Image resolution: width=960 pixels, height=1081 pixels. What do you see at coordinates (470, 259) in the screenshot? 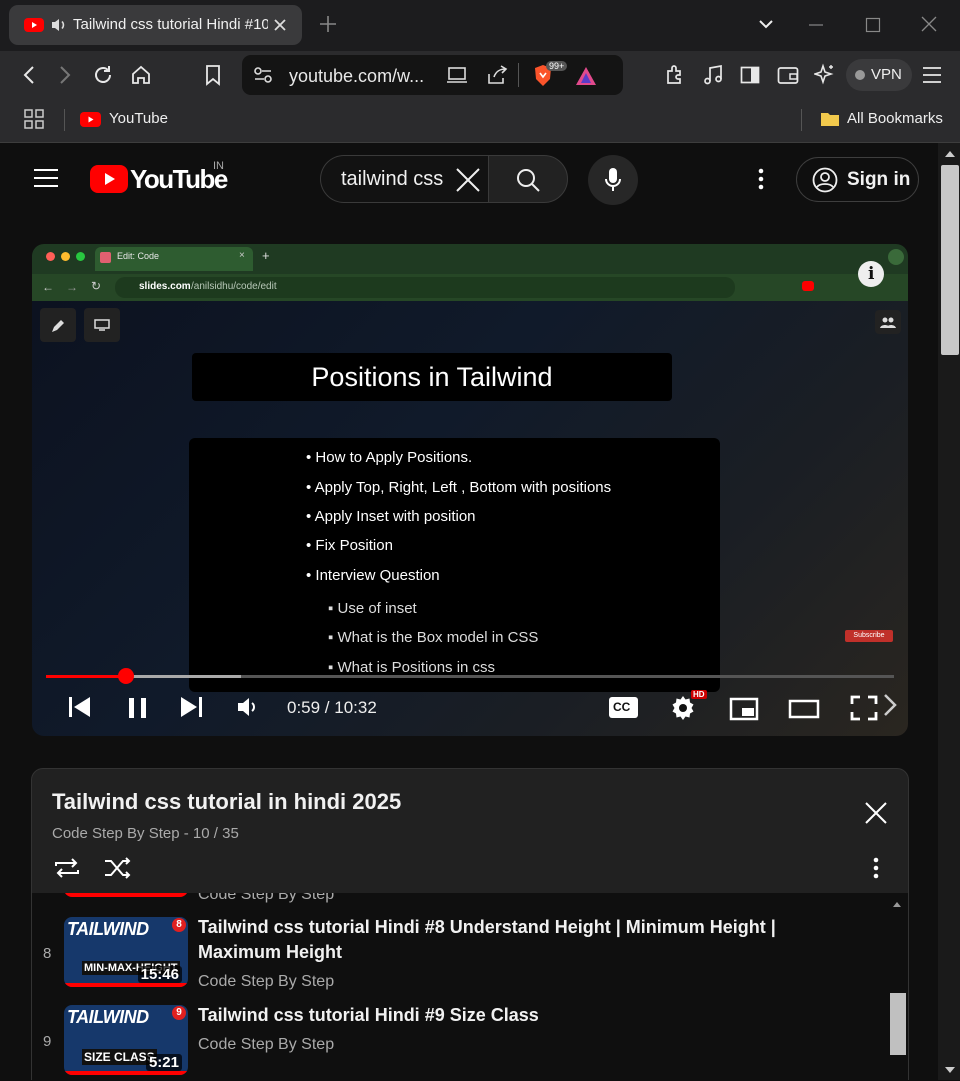
I see `video-browser-tabstrip: Edit: Code × +` at bounding box center [470, 259].